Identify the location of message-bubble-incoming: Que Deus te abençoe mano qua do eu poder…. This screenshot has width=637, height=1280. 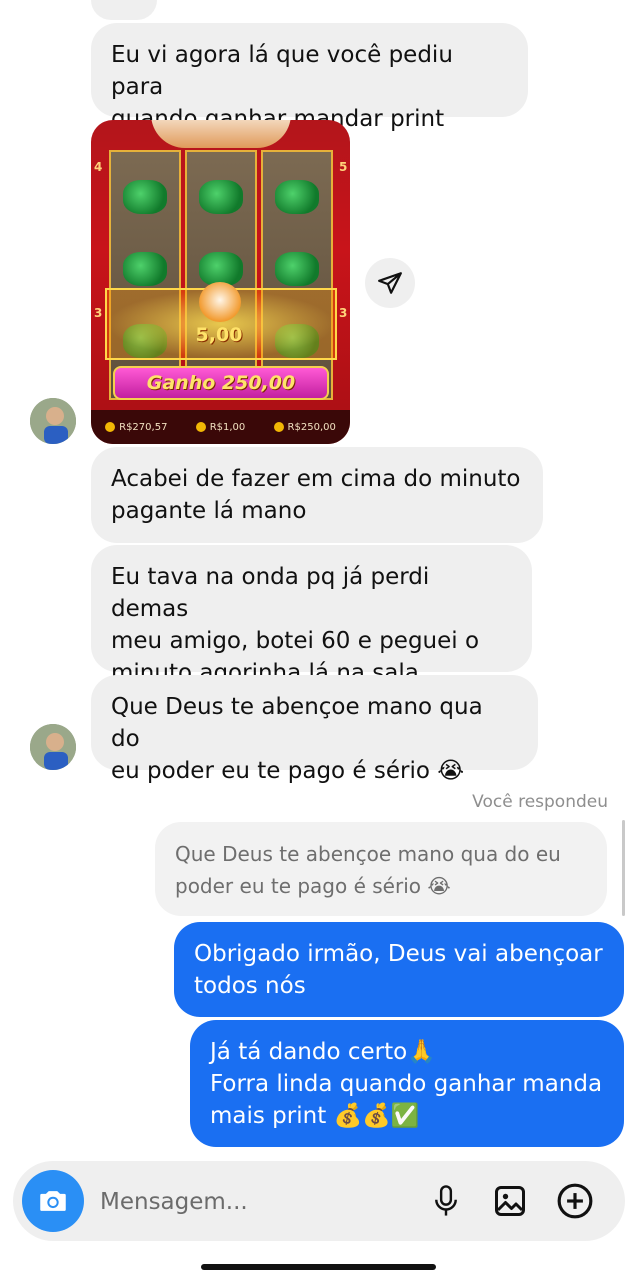
(314, 729).